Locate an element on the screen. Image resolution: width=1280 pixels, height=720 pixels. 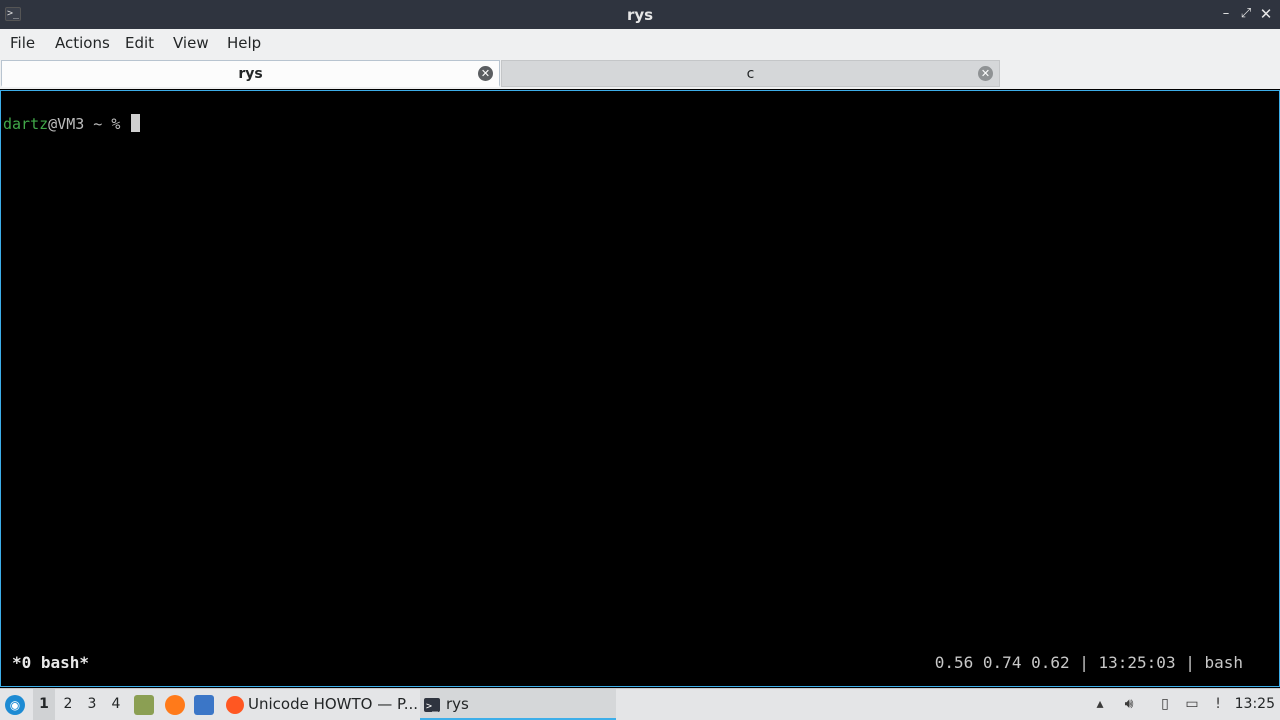
firefox-launcher-icon is located at coordinates (175, 705).